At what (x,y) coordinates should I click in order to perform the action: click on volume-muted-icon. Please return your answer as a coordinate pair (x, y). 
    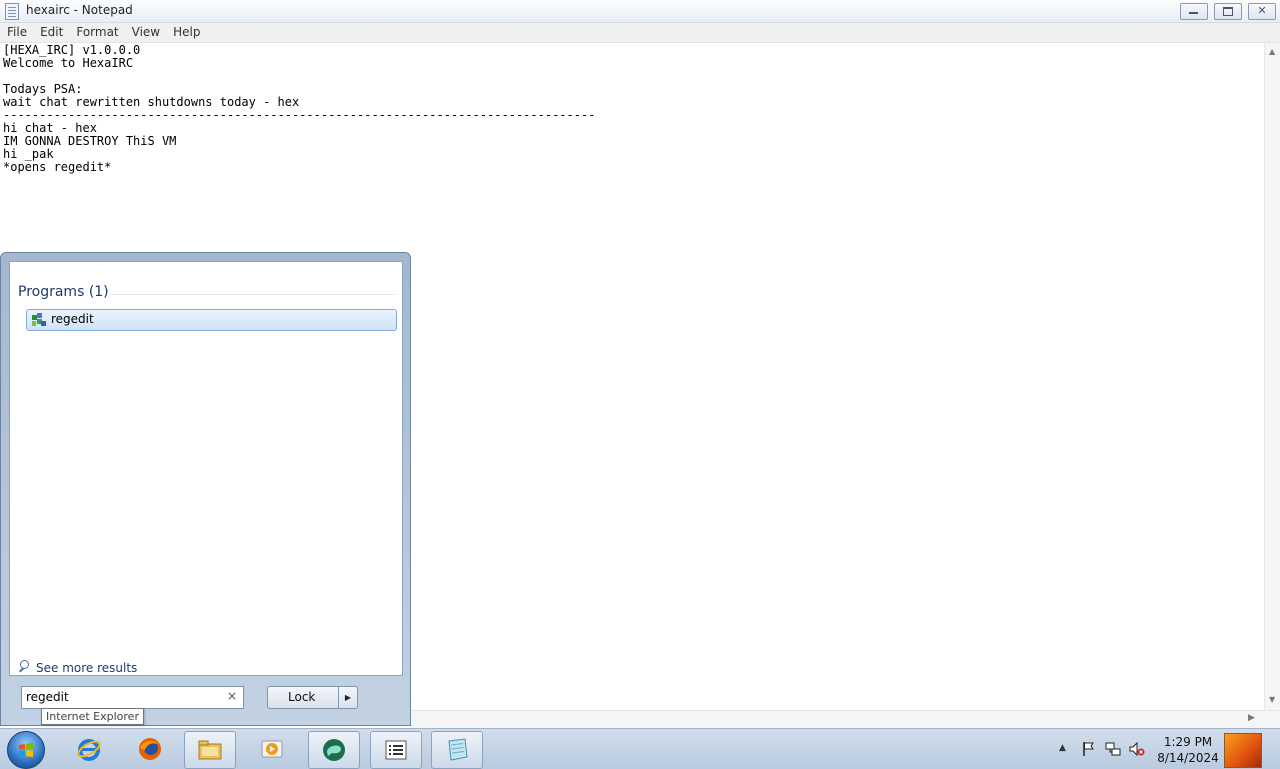
    Looking at the image, I should click on (1137, 749).